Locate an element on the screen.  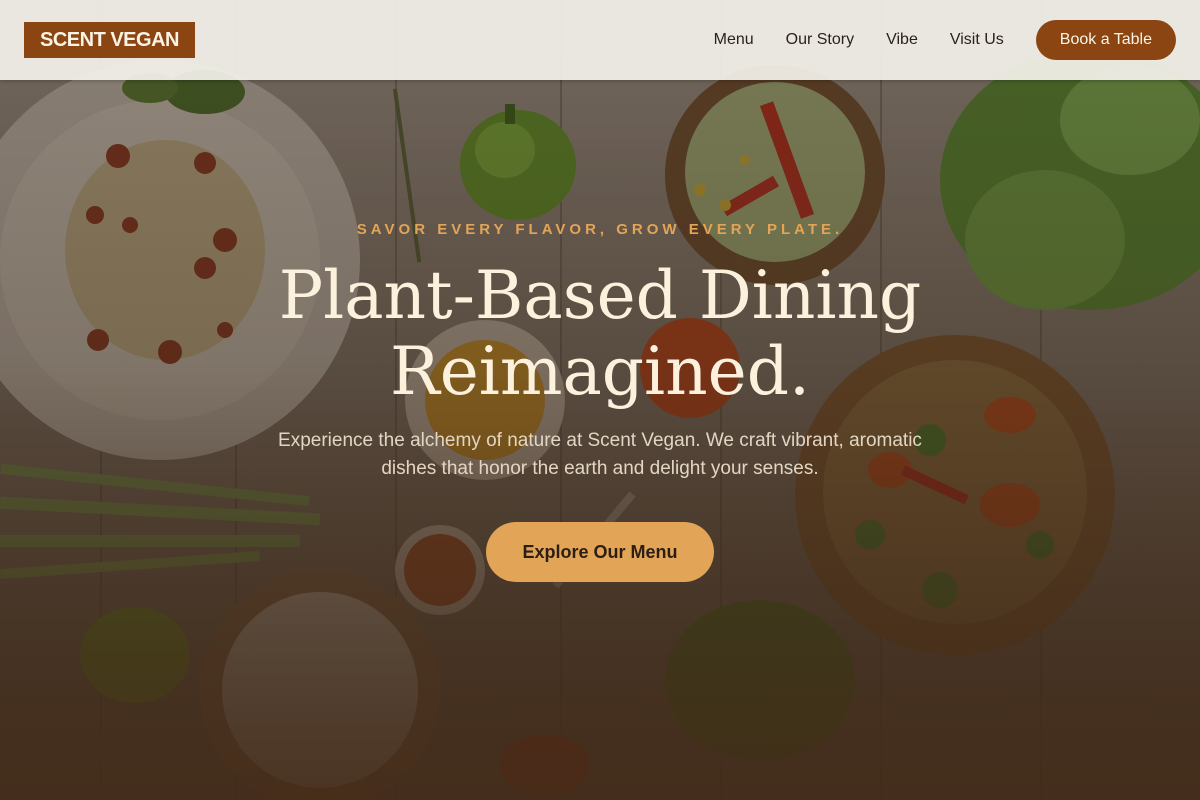
headline-line-1: Plant-Based Dining is located at coordinates (600, 295).